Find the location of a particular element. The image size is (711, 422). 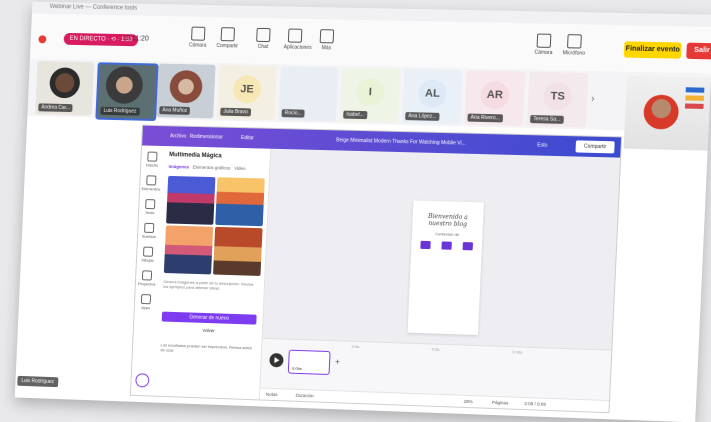

rail-item-draw: Dibujar is located at coordinates (148, 254).